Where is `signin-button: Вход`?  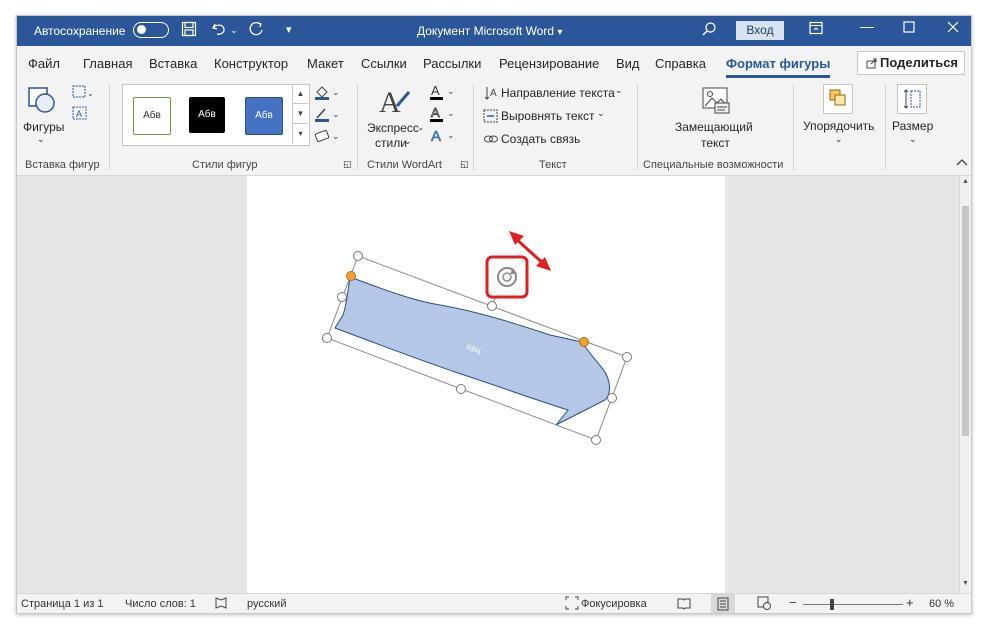 signin-button: Вход is located at coordinates (760, 30).